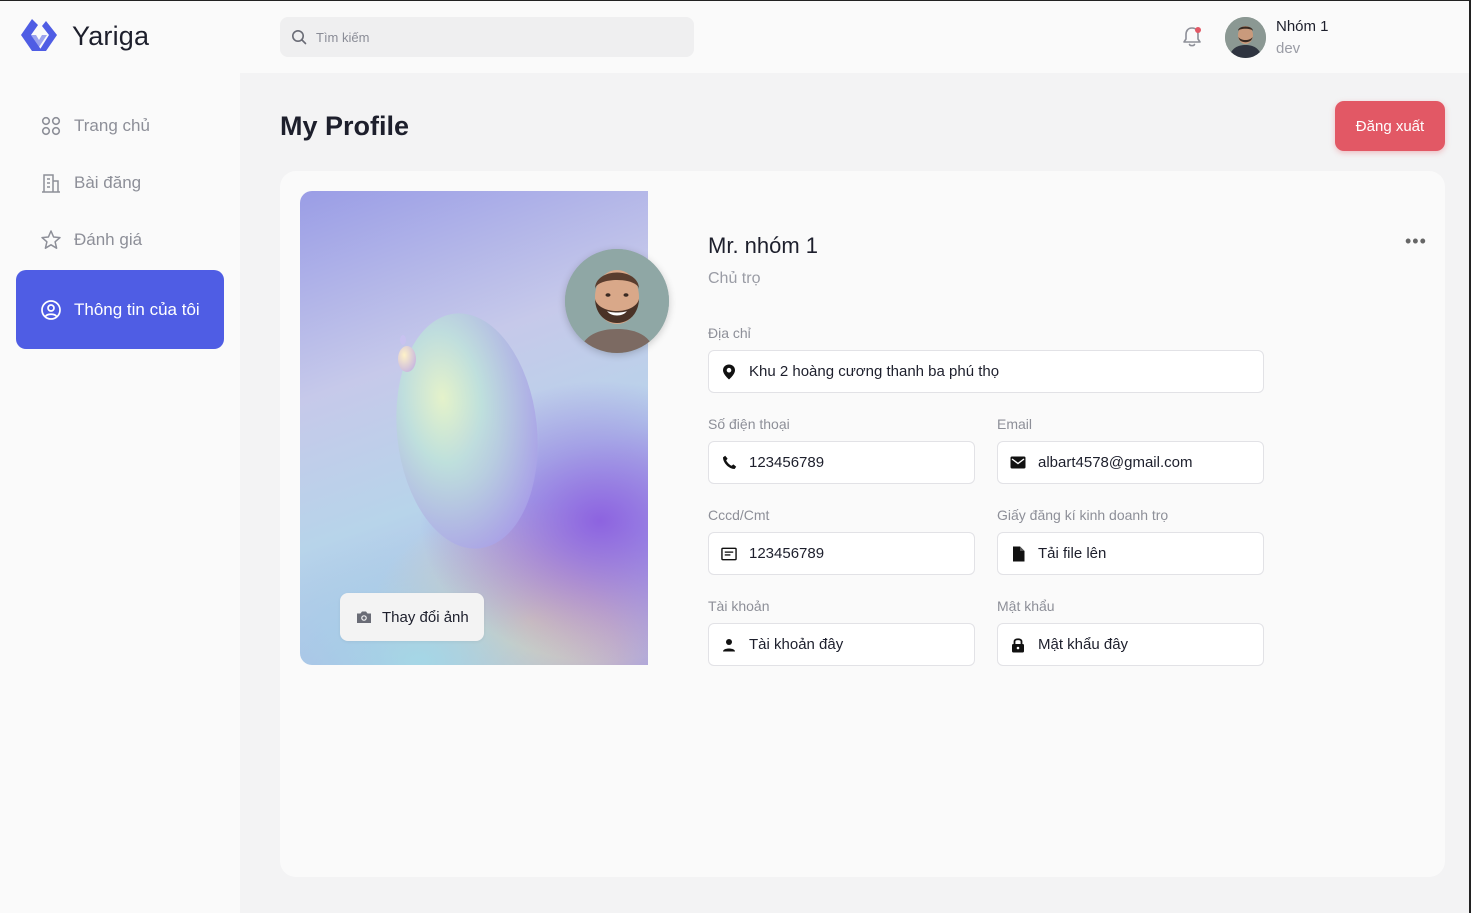  Describe the element at coordinates (787, 462) in the screenshot. I see `phone-value: 123456789` at that location.